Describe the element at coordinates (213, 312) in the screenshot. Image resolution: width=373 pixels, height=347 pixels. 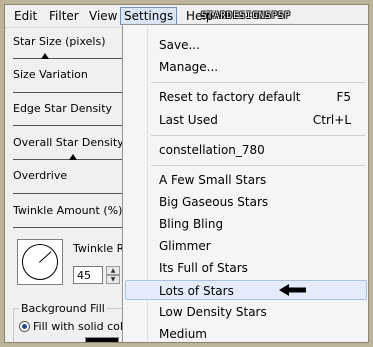
I see `menu-item-label: Low Density Stars` at that location.